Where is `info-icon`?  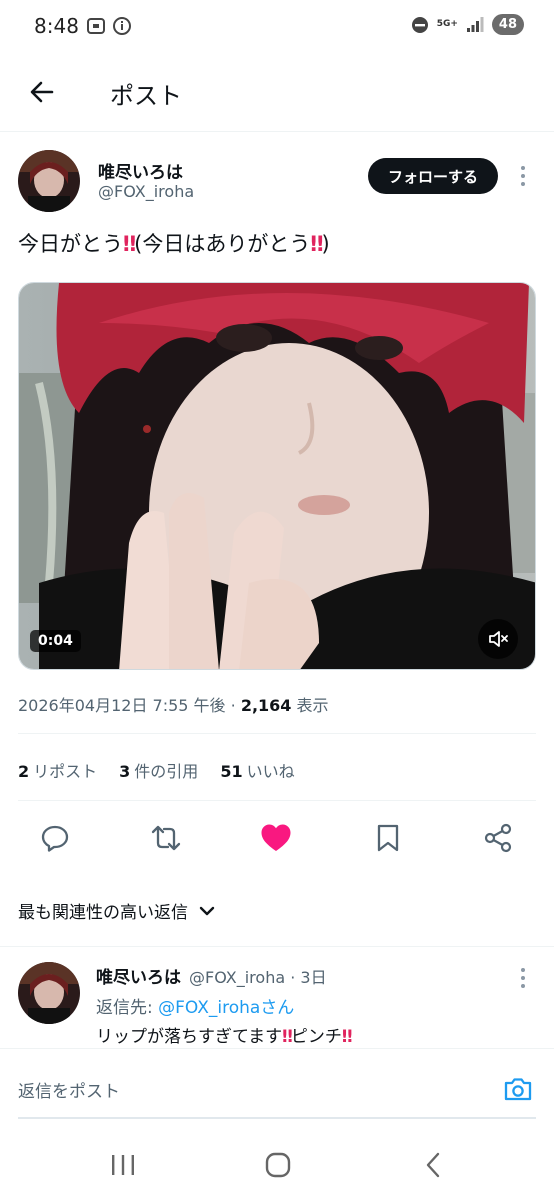 info-icon is located at coordinates (122, 26).